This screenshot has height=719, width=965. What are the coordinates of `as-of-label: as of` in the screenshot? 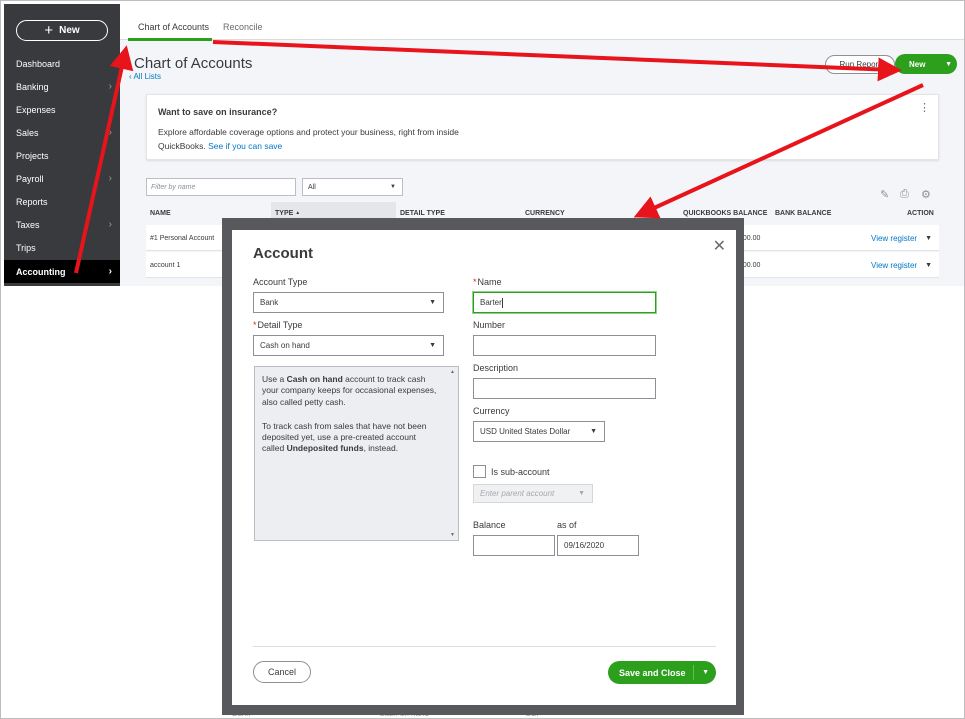 It's located at (567, 525).